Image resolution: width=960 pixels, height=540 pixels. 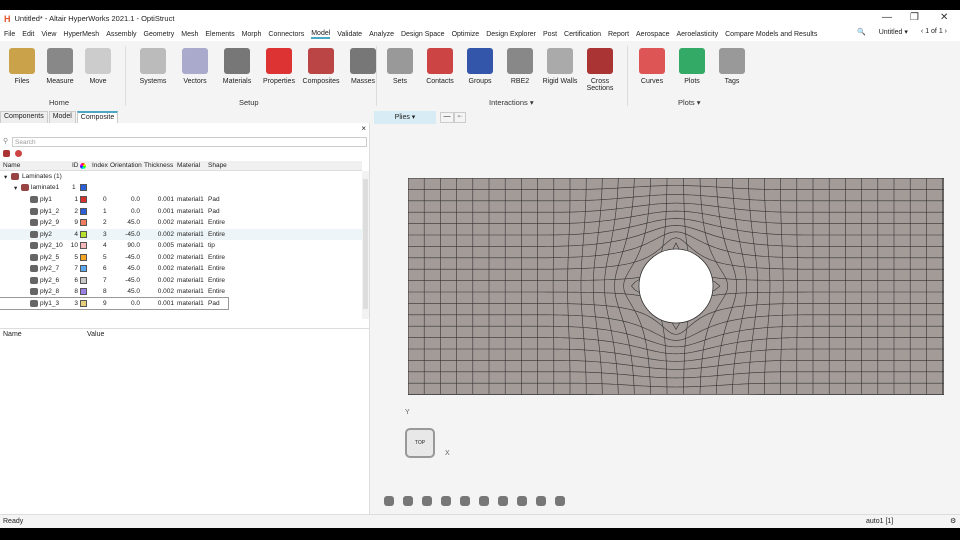 I want to click on fit-icon, so click(x=446, y=501).